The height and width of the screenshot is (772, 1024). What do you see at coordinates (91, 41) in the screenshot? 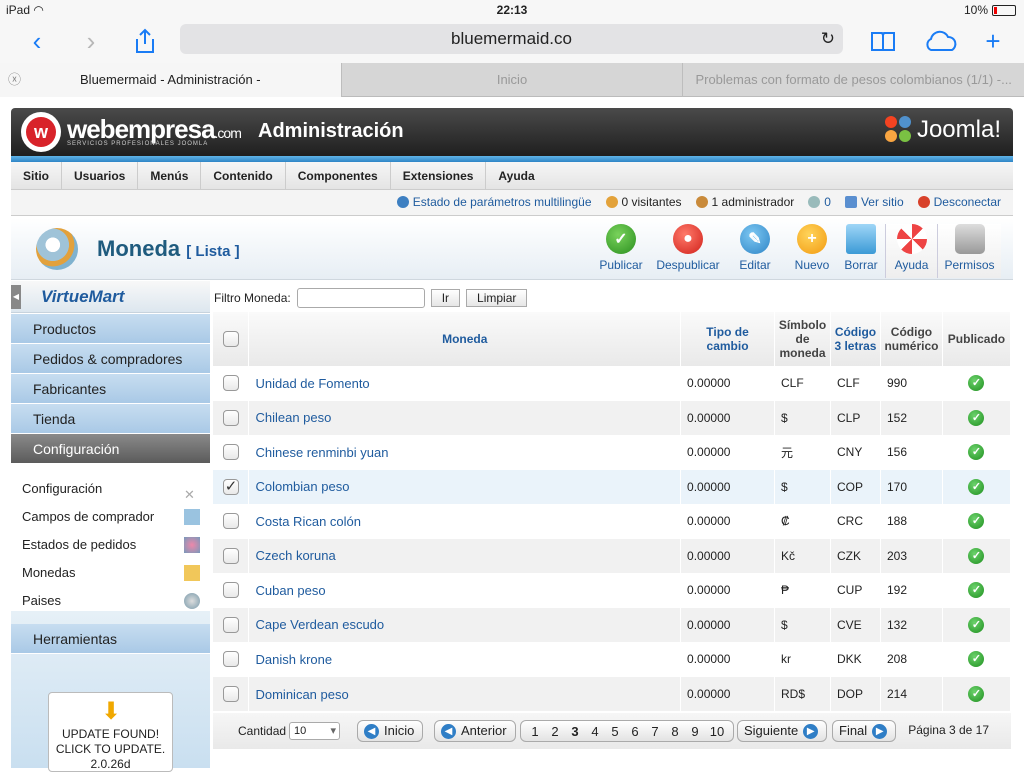
I see `forward-icon: ›` at bounding box center [91, 41].